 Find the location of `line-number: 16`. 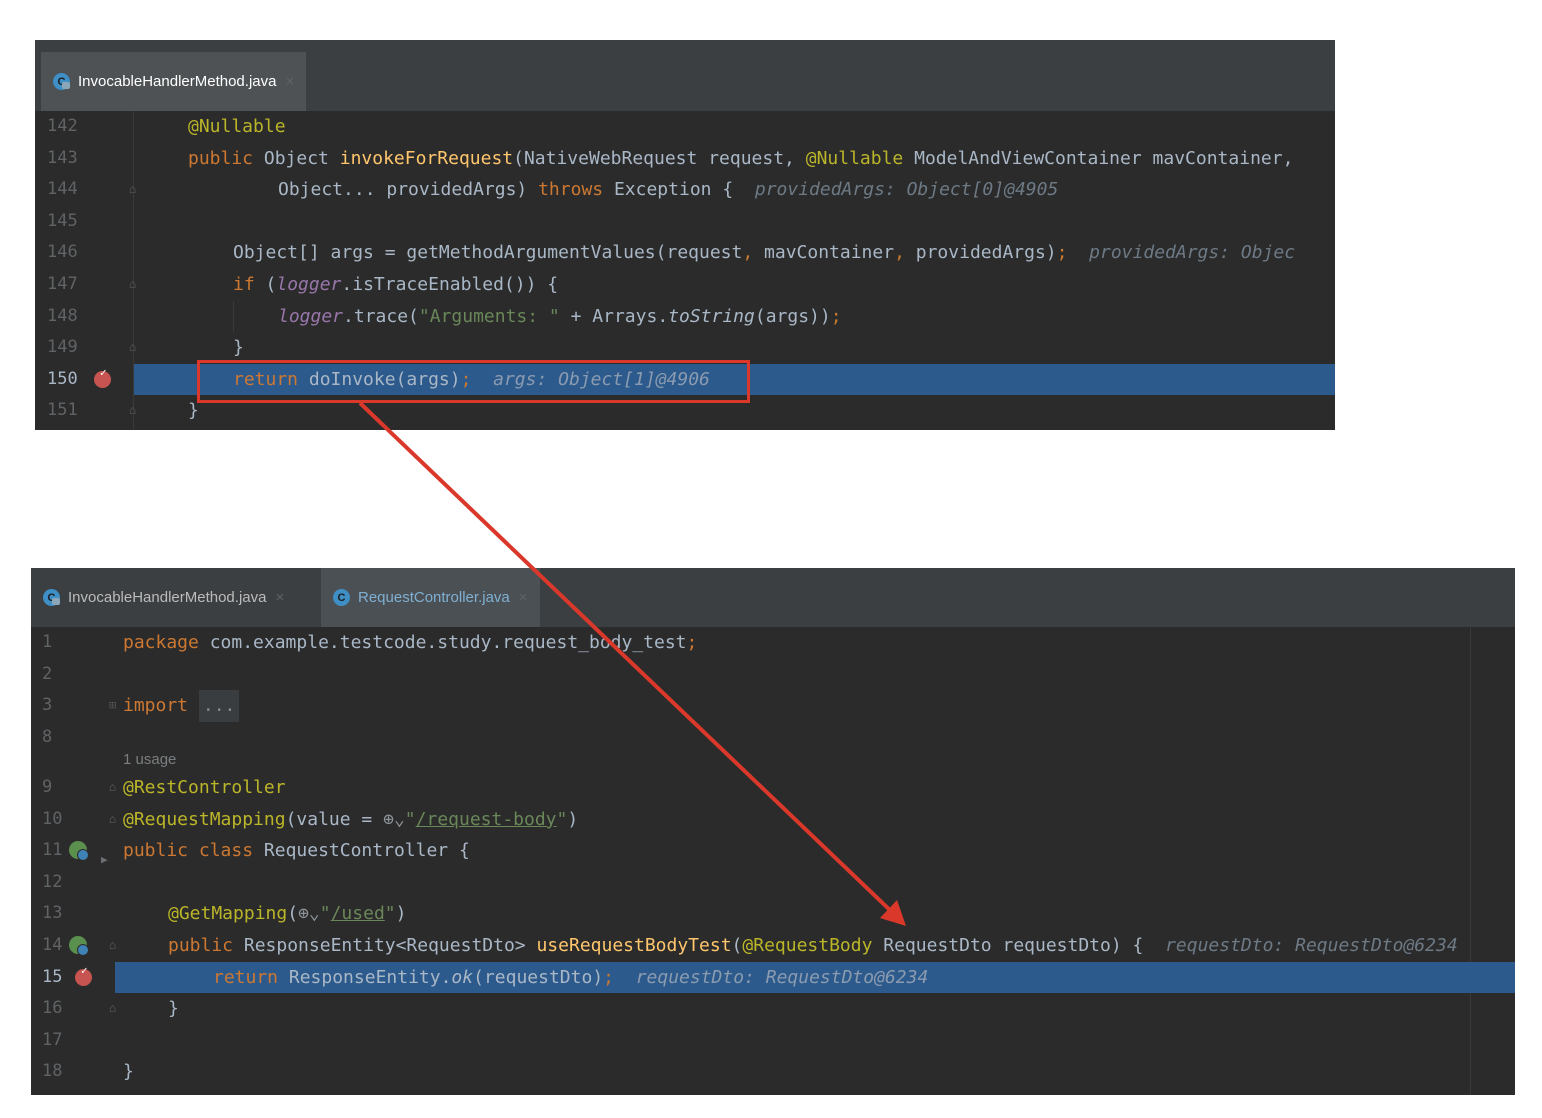

line-number: 16 is located at coordinates (52, 1008).